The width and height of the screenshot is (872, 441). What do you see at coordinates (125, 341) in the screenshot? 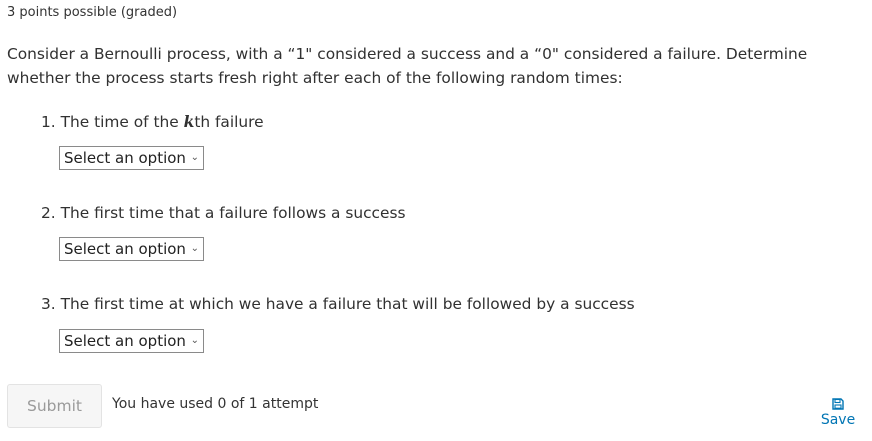
I see `question-3-select-value: Select an option` at bounding box center [125, 341].